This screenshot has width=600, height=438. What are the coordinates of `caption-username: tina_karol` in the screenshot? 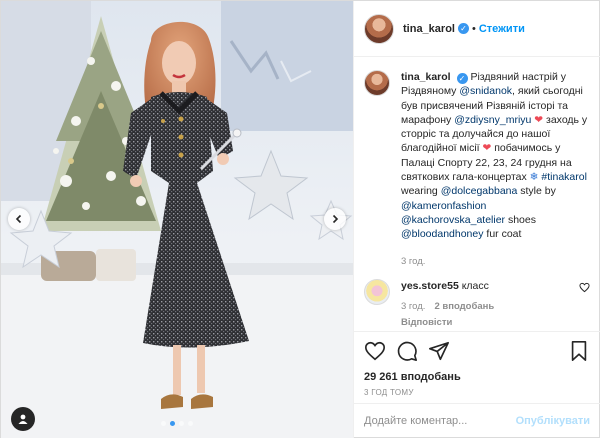 It's located at (426, 77).